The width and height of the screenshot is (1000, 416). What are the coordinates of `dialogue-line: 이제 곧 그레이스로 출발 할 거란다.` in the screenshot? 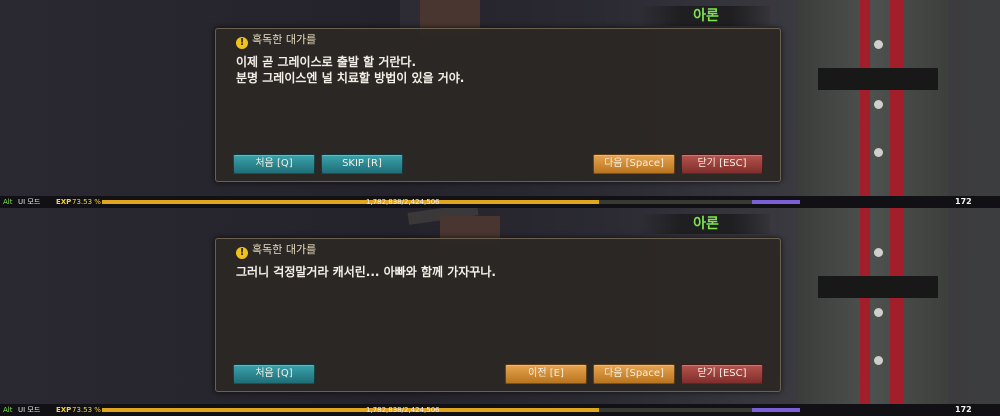 It's located at (326, 62).